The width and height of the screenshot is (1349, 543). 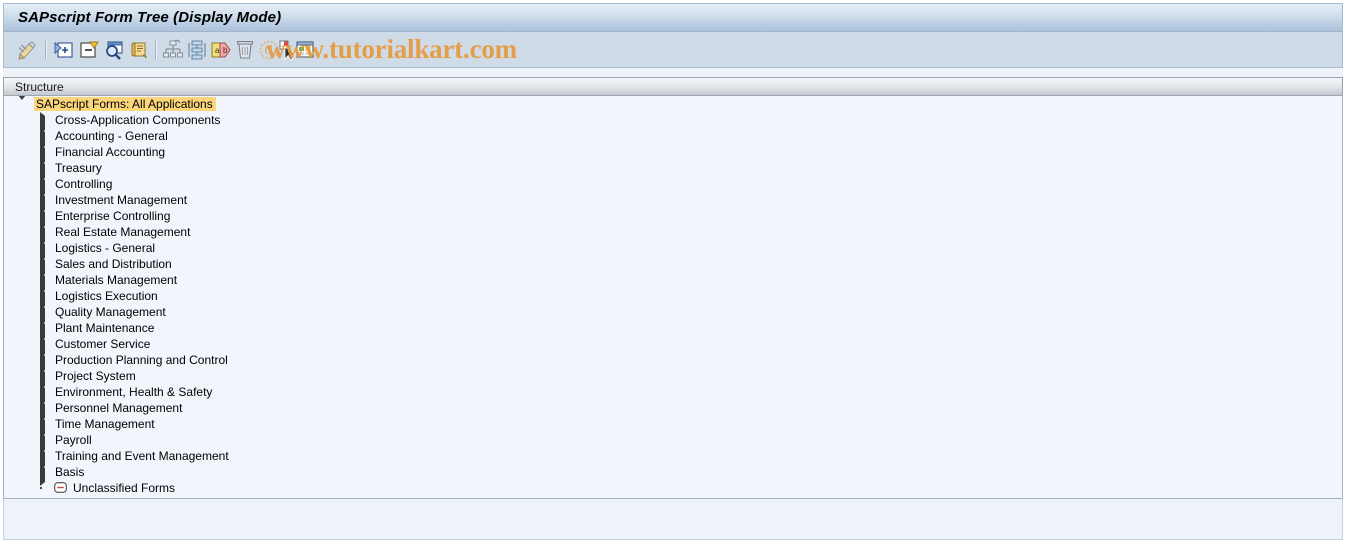 What do you see at coordinates (119, 408) in the screenshot?
I see `tree-node-label: Personnel Management` at bounding box center [119, 408].